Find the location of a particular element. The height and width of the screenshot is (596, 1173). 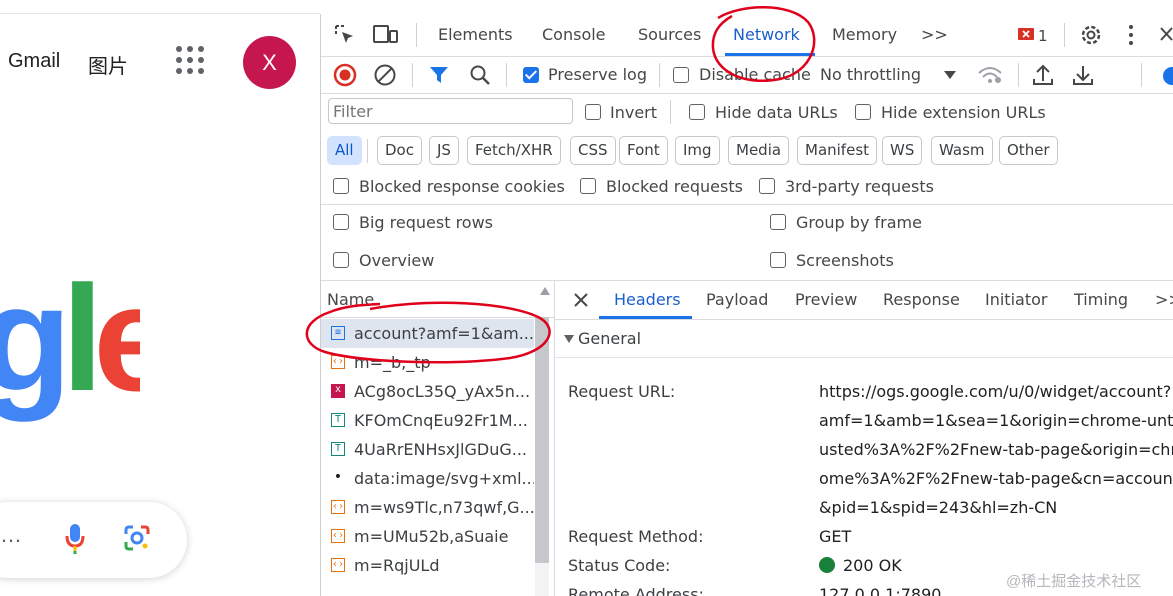

chip-wasm: Wasm is located at coordinates (962, 150).